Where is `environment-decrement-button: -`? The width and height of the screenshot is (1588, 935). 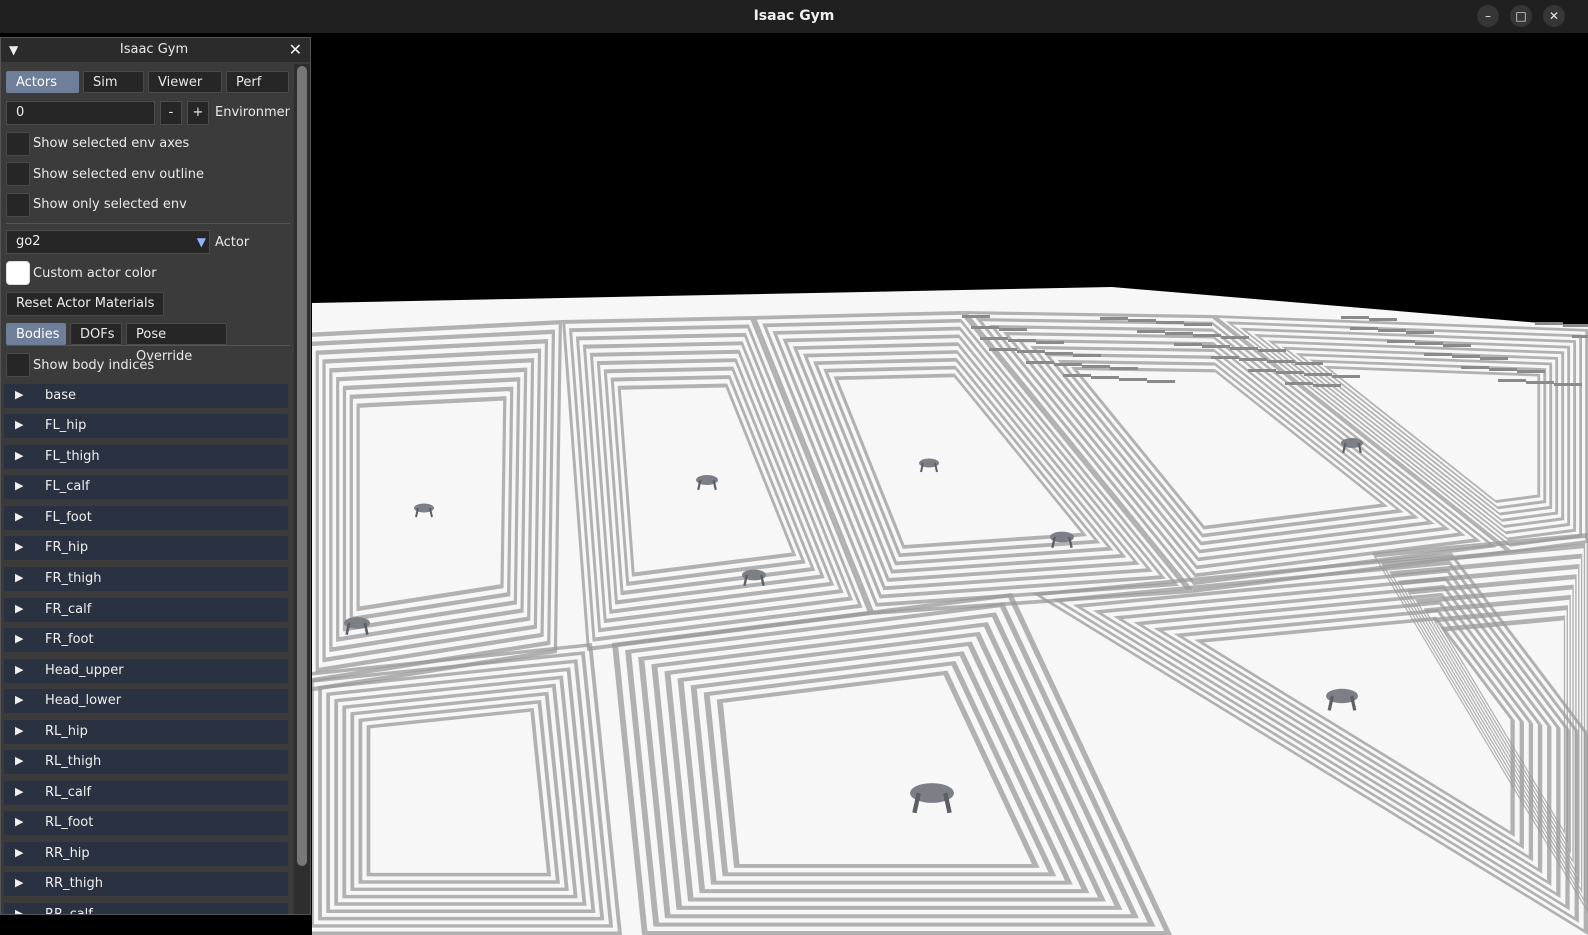 environment-decrement-button: - is located at coordinates (171, 113).